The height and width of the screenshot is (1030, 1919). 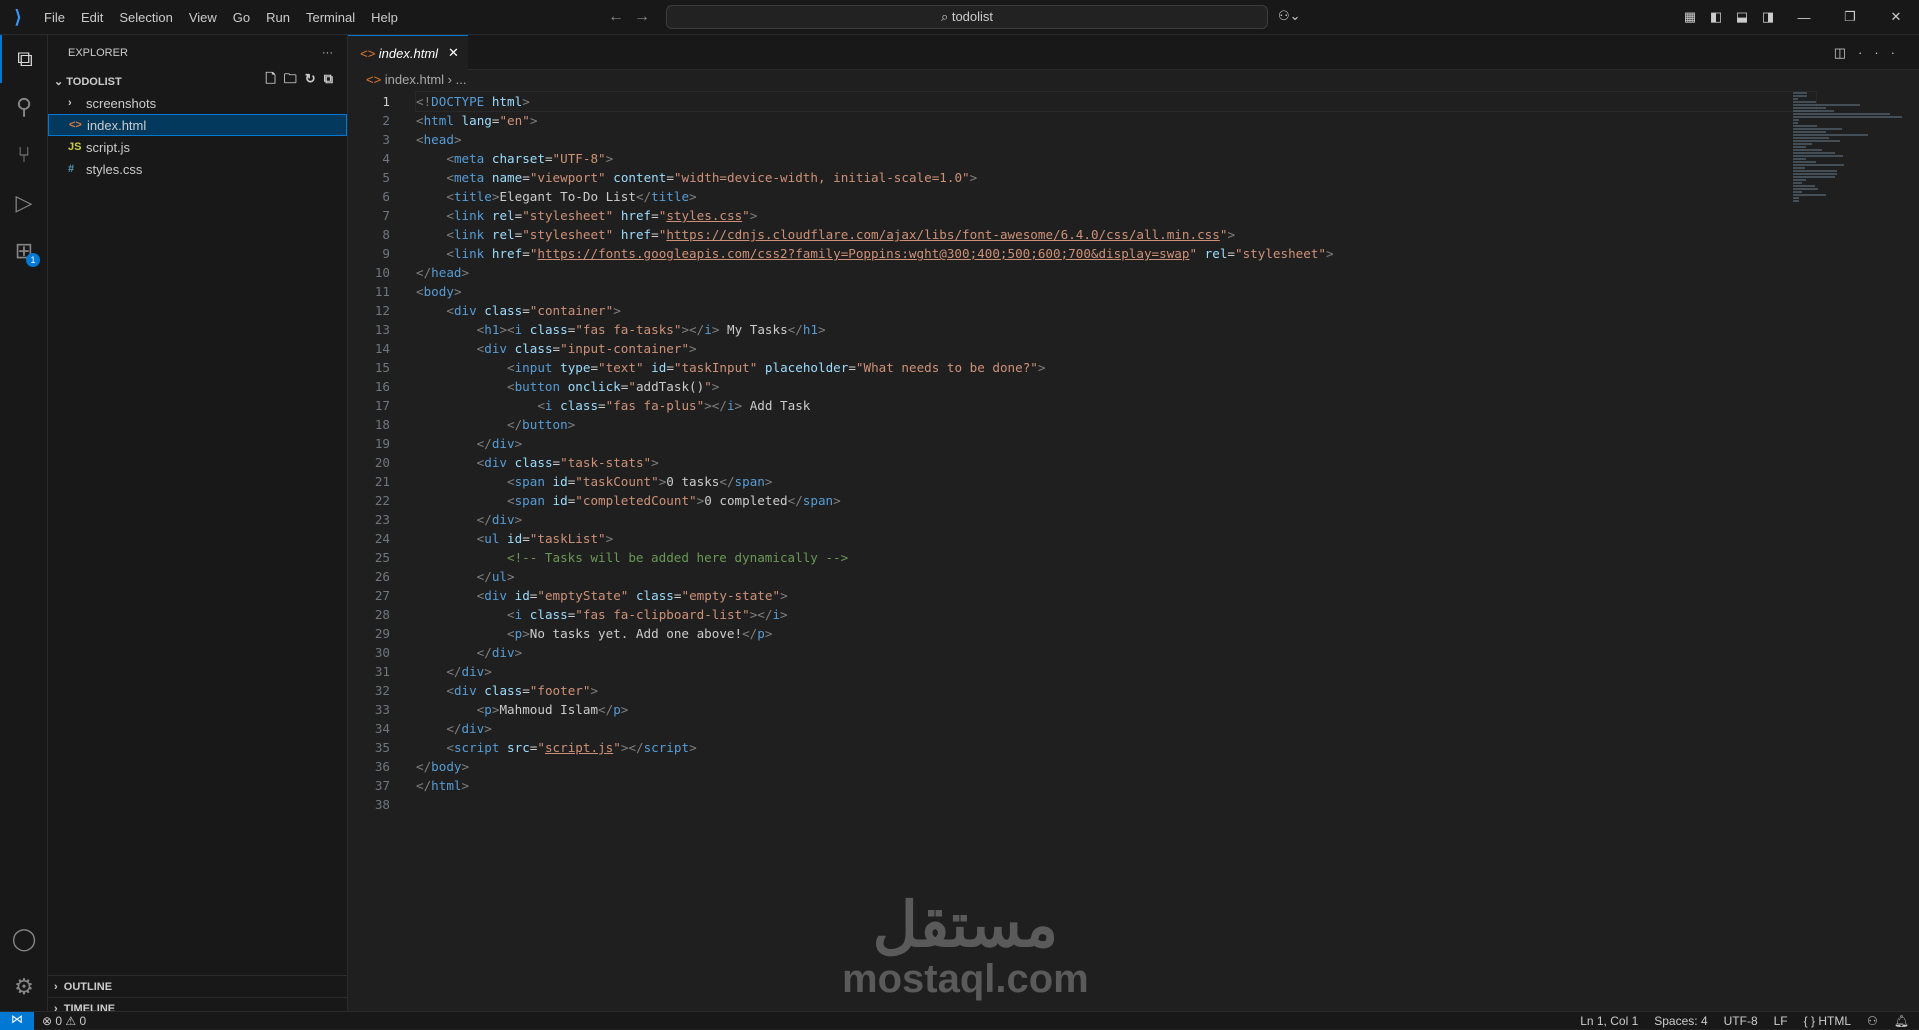 What do you see at coordinates (1082, 538) in the screenshot?
I see `code-line: 24 <ul id="taskList">` at bounding box center [1082, 538].